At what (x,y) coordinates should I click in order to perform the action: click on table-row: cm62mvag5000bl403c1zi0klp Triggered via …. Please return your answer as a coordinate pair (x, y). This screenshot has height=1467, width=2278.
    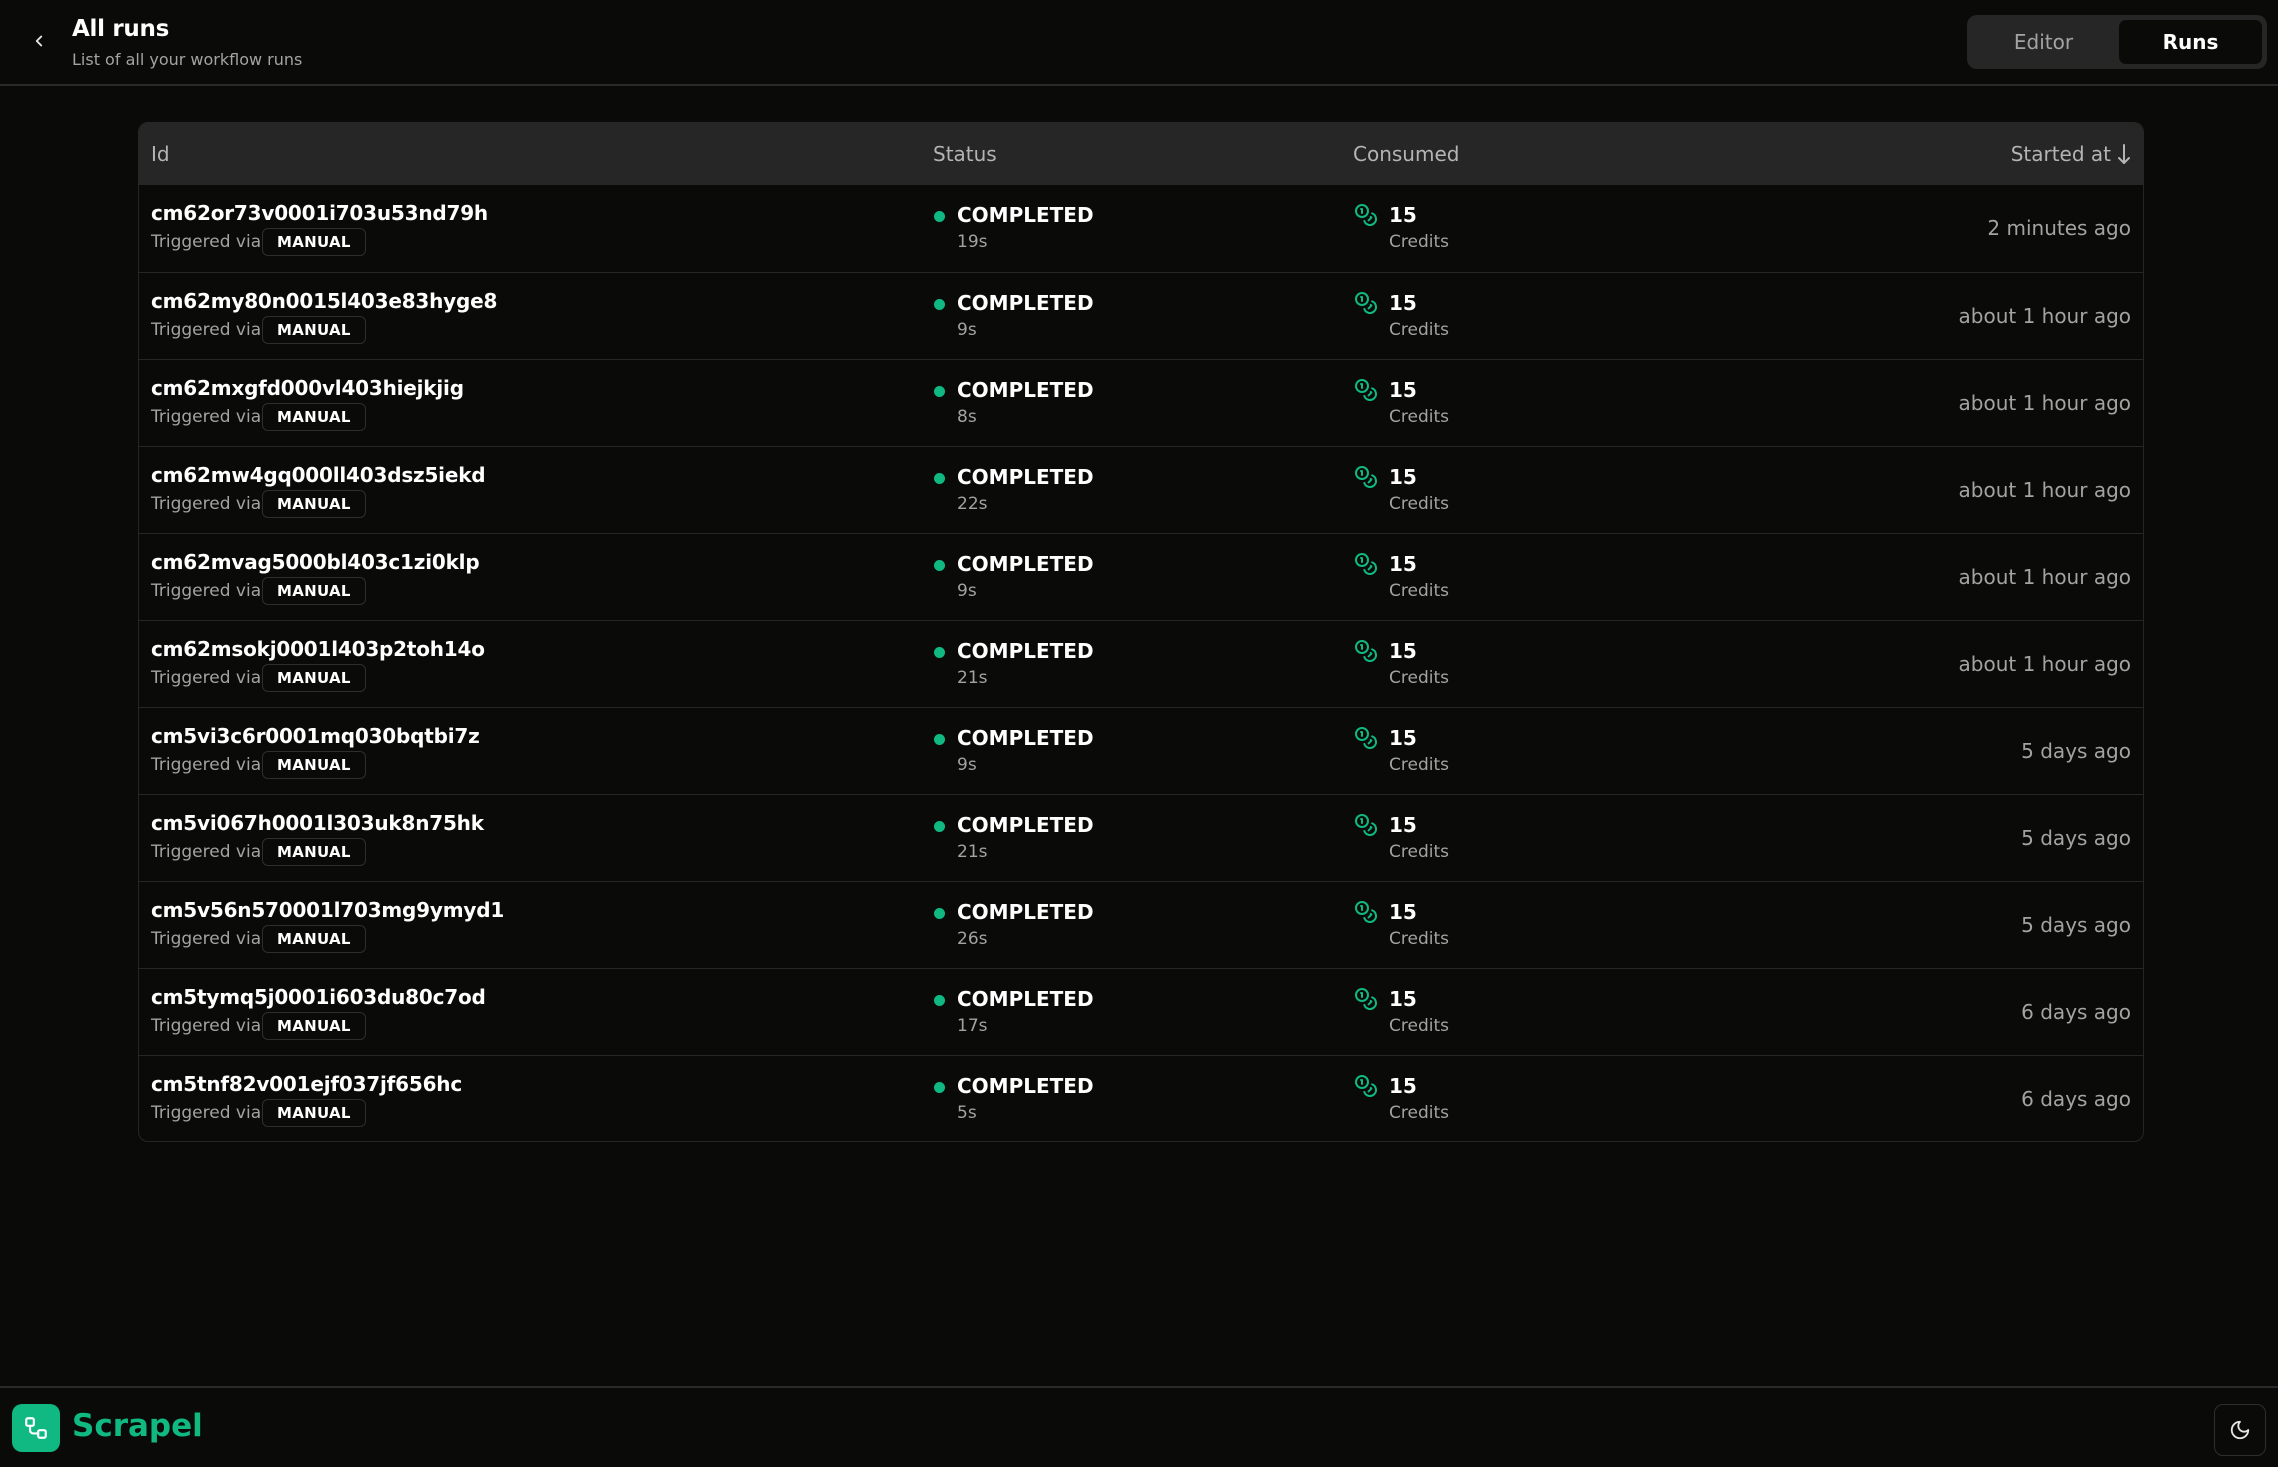
    Looking at the image, I should click on (1141, 576).